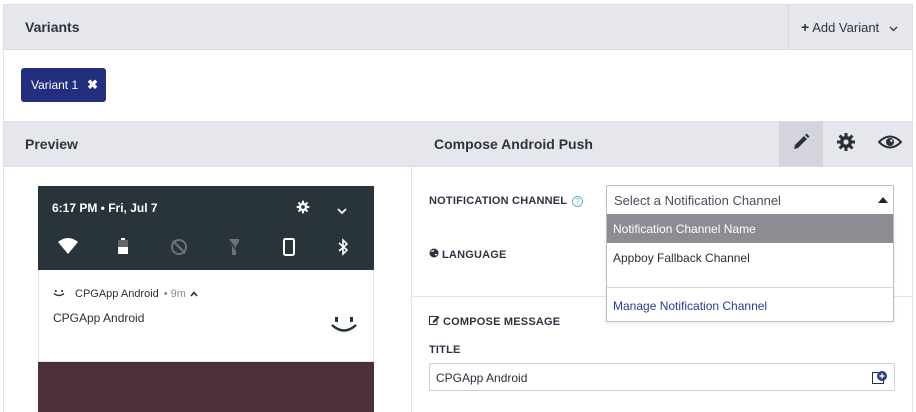  I want to click on notification-card: CPGApp Android • 9m CPGApp Android, so click(206, 316).